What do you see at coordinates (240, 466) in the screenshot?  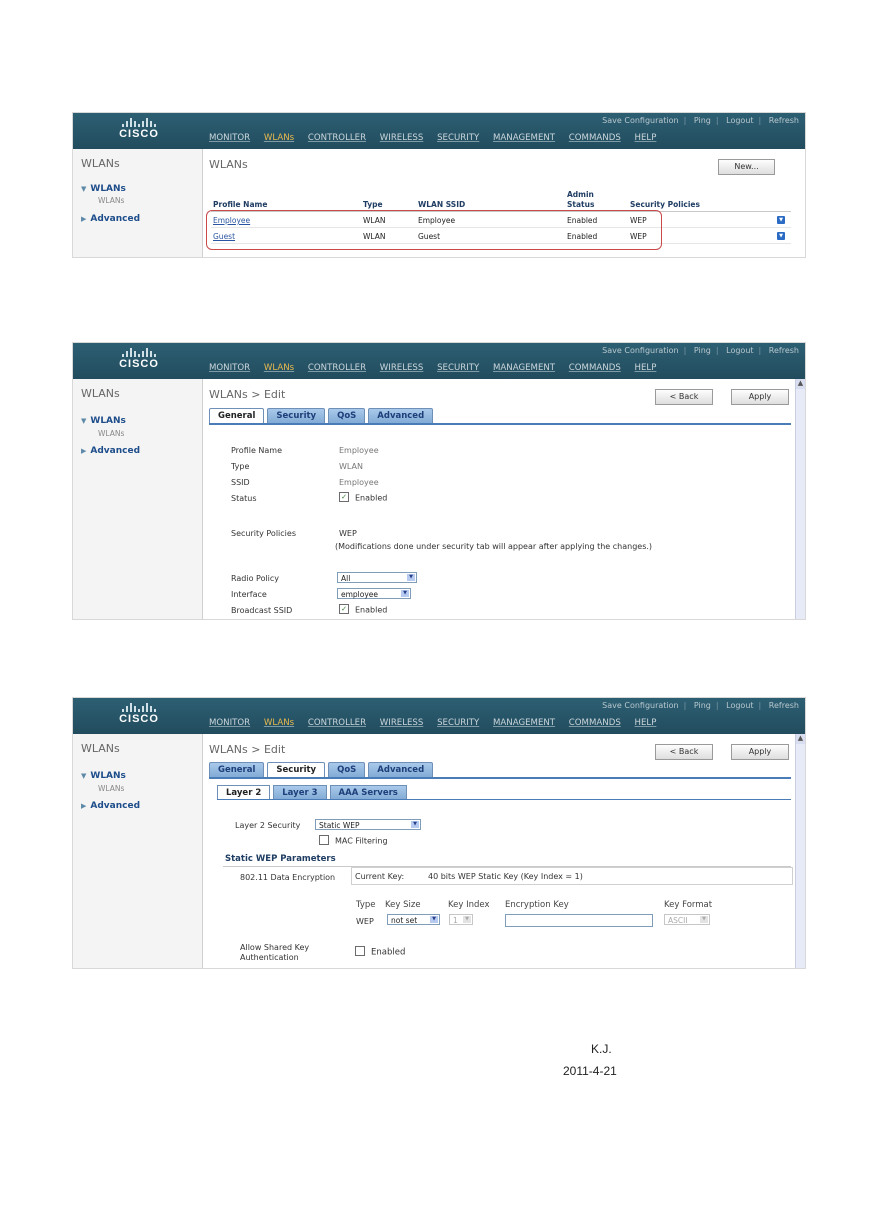 I see `type-label: Type` at bounding box center [240, 466].